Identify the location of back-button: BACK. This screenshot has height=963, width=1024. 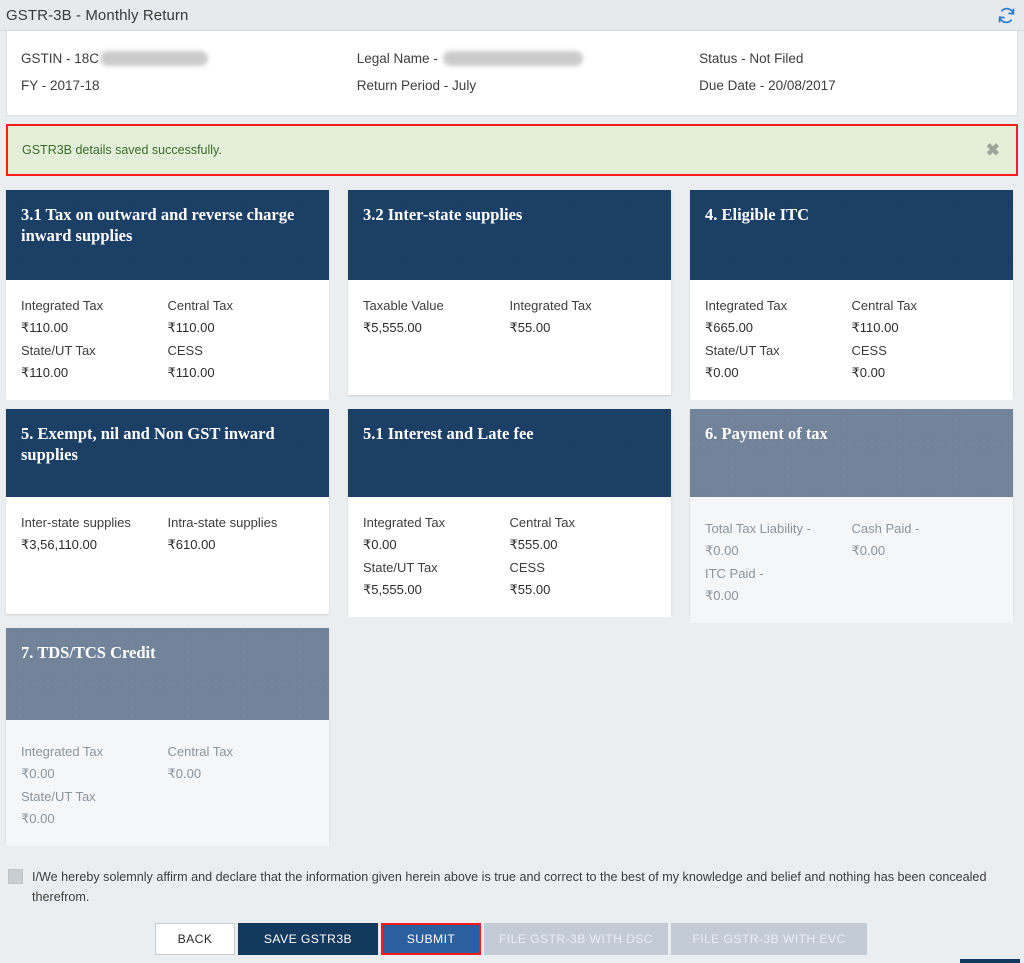
(195, 939).